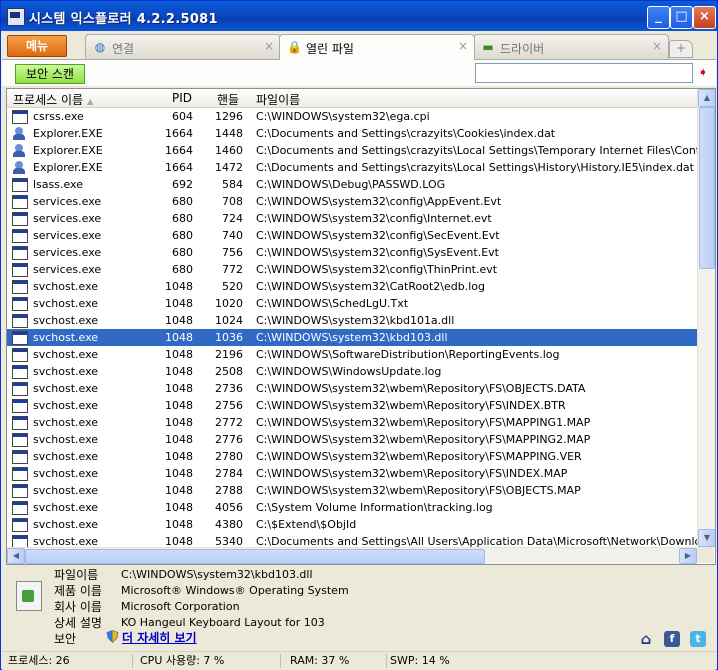  Describe the element at coordinates (53, 99) in the screenshot. I see `column-header-process: 프로세스 이름 ▲` at that location.